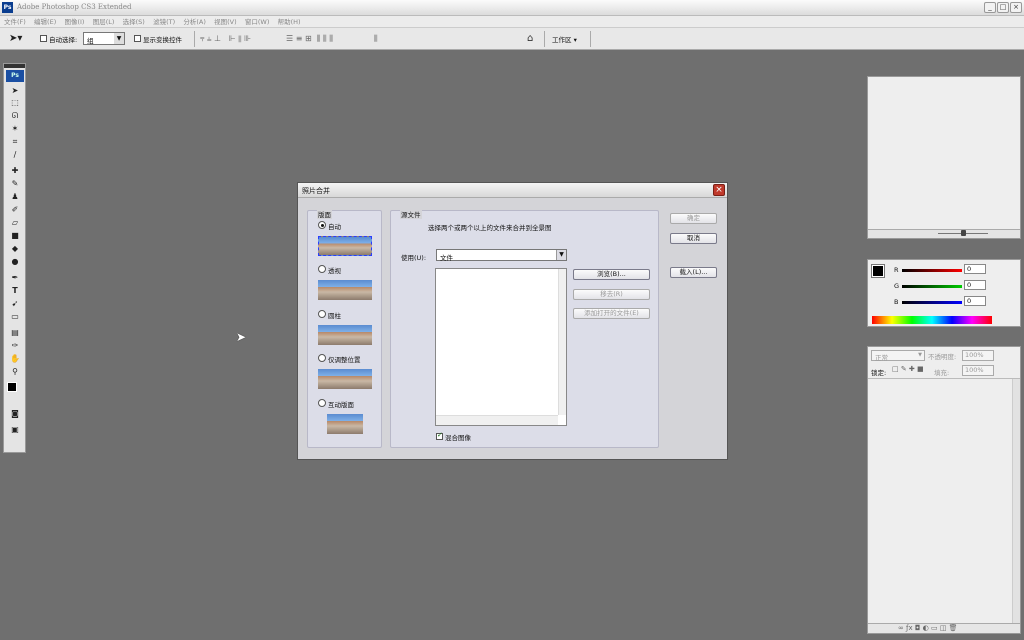 This screenshot has height=640, width=1024. I want to click on workspace-menu: 工作区 ▾, so click(564, 39).